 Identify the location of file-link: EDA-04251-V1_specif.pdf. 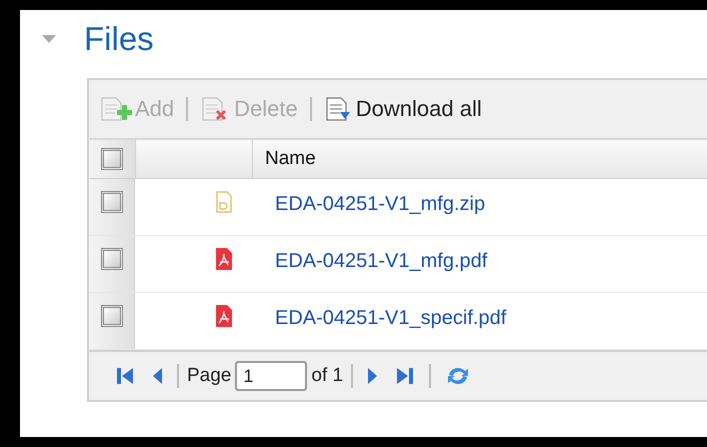
(390, 318).